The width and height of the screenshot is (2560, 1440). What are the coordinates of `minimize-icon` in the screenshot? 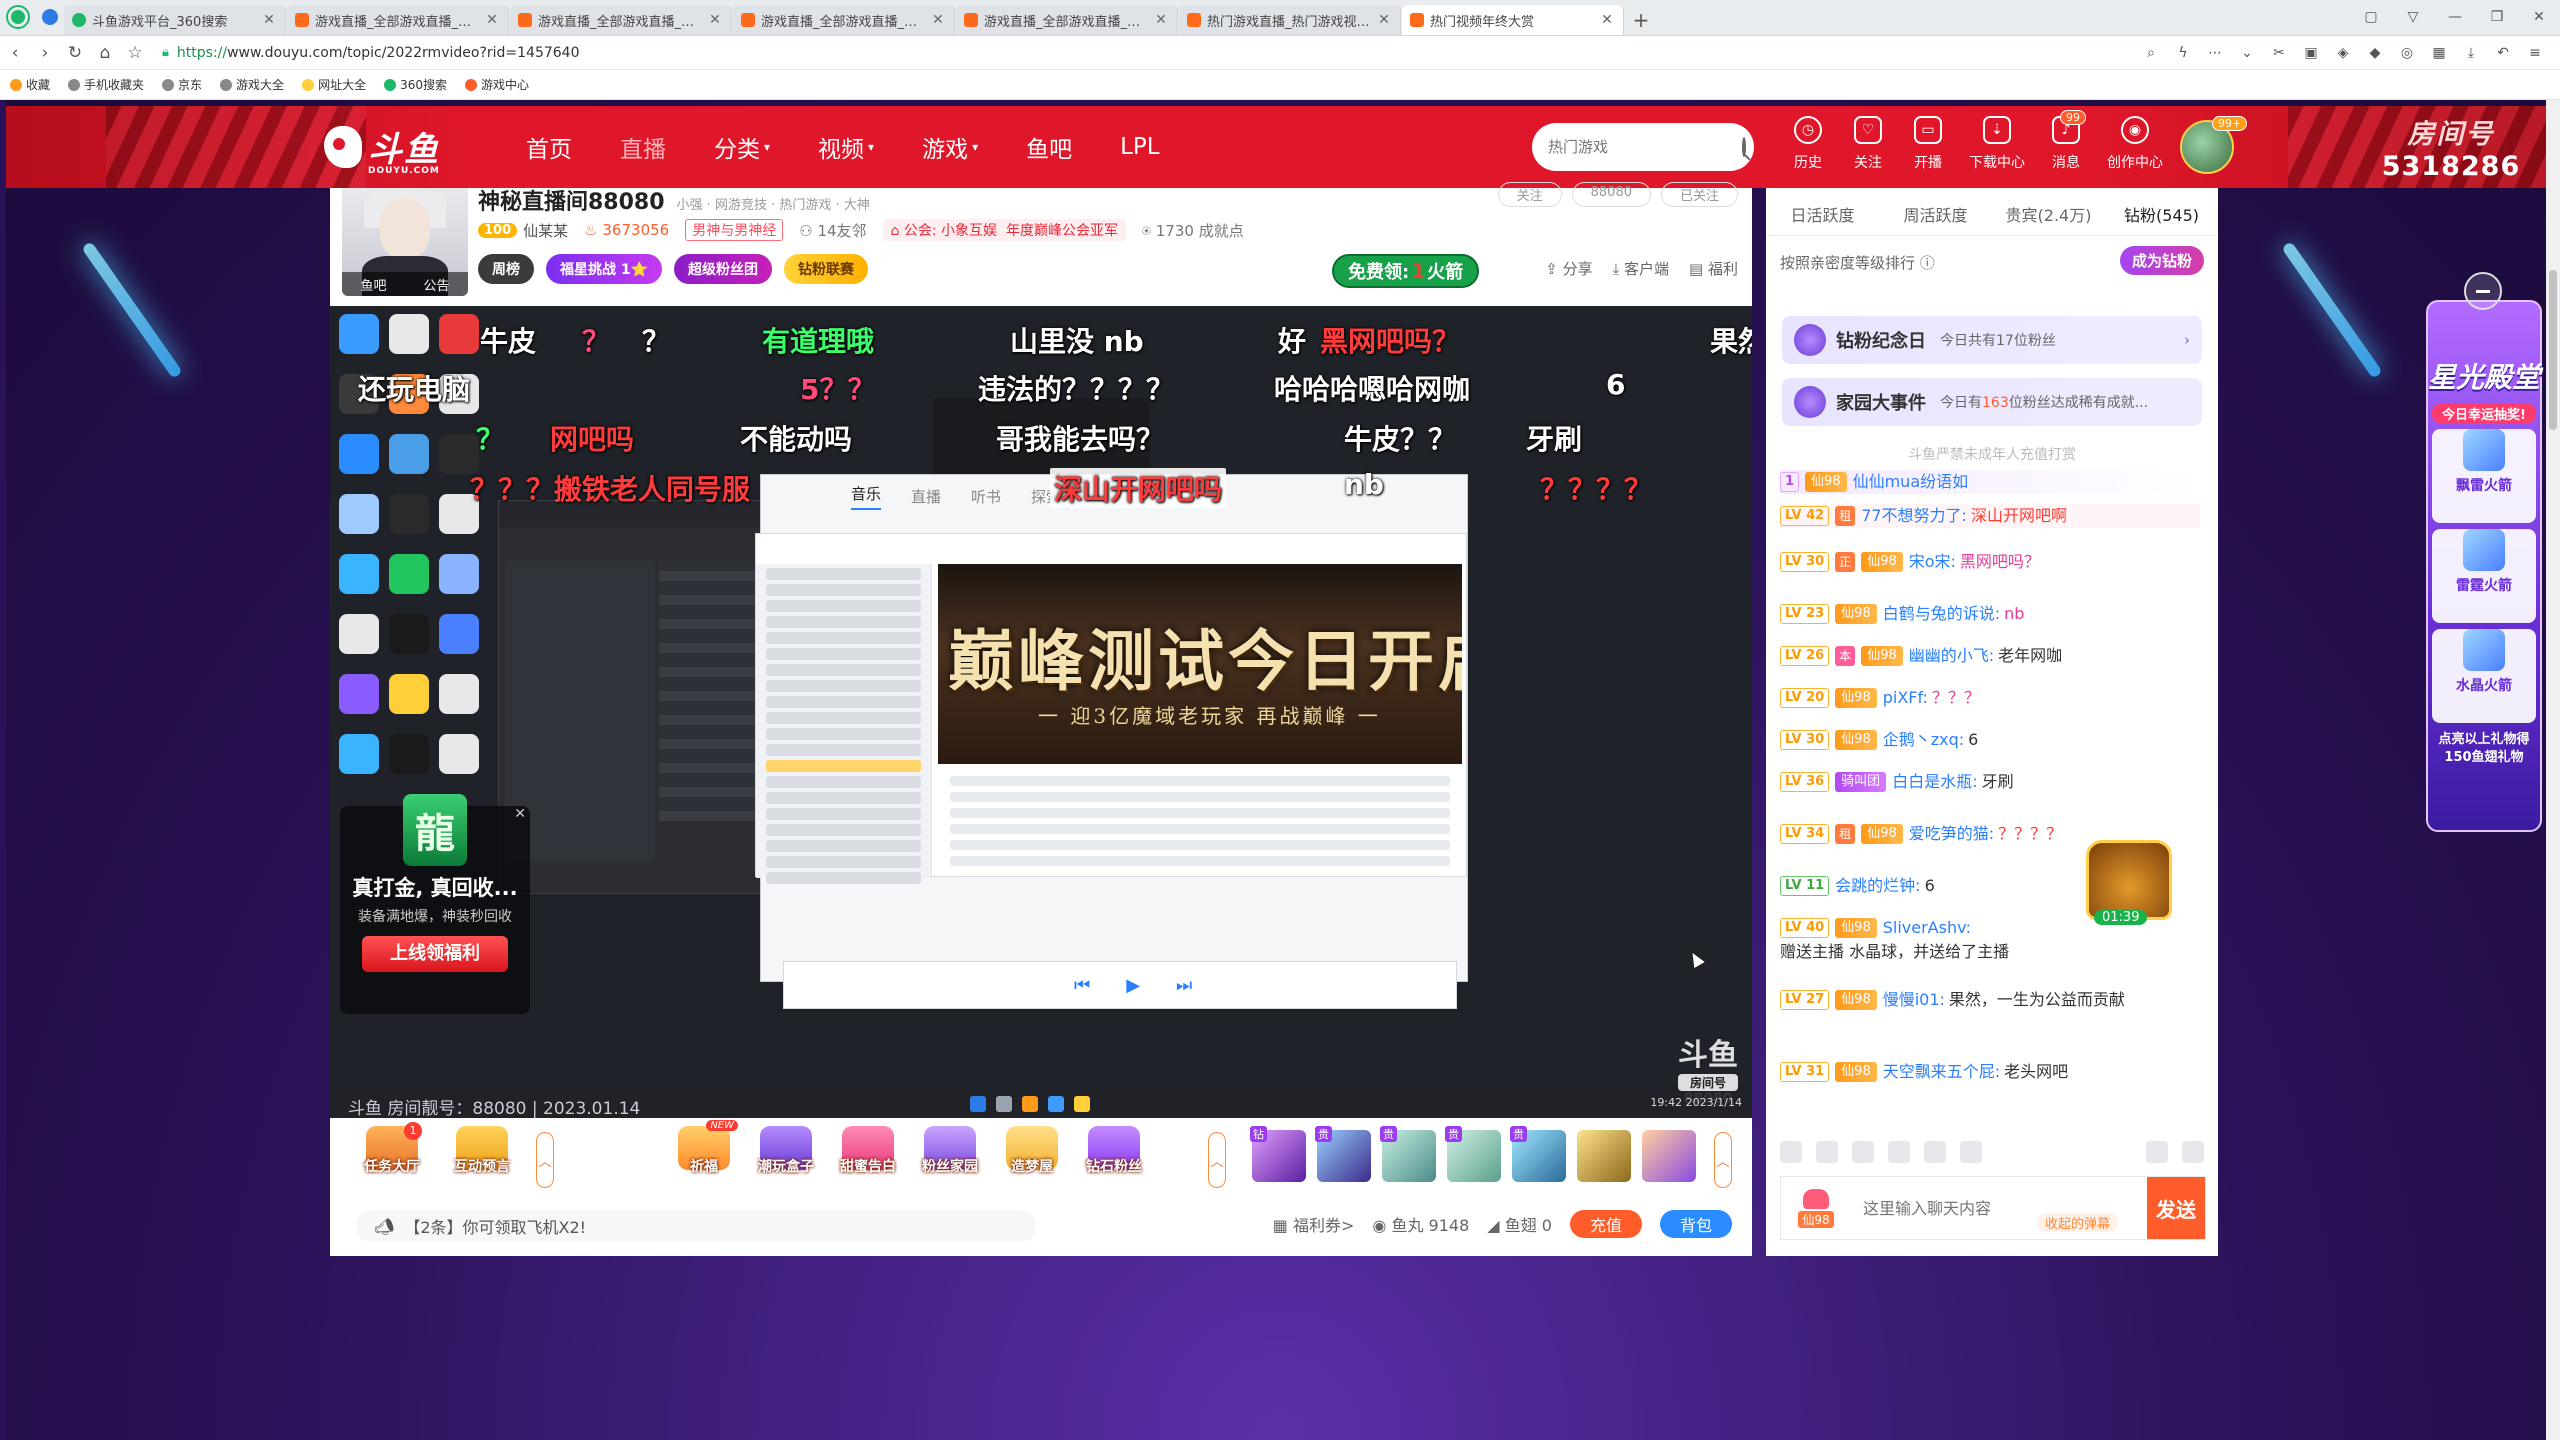 It's located at (2483, 291).